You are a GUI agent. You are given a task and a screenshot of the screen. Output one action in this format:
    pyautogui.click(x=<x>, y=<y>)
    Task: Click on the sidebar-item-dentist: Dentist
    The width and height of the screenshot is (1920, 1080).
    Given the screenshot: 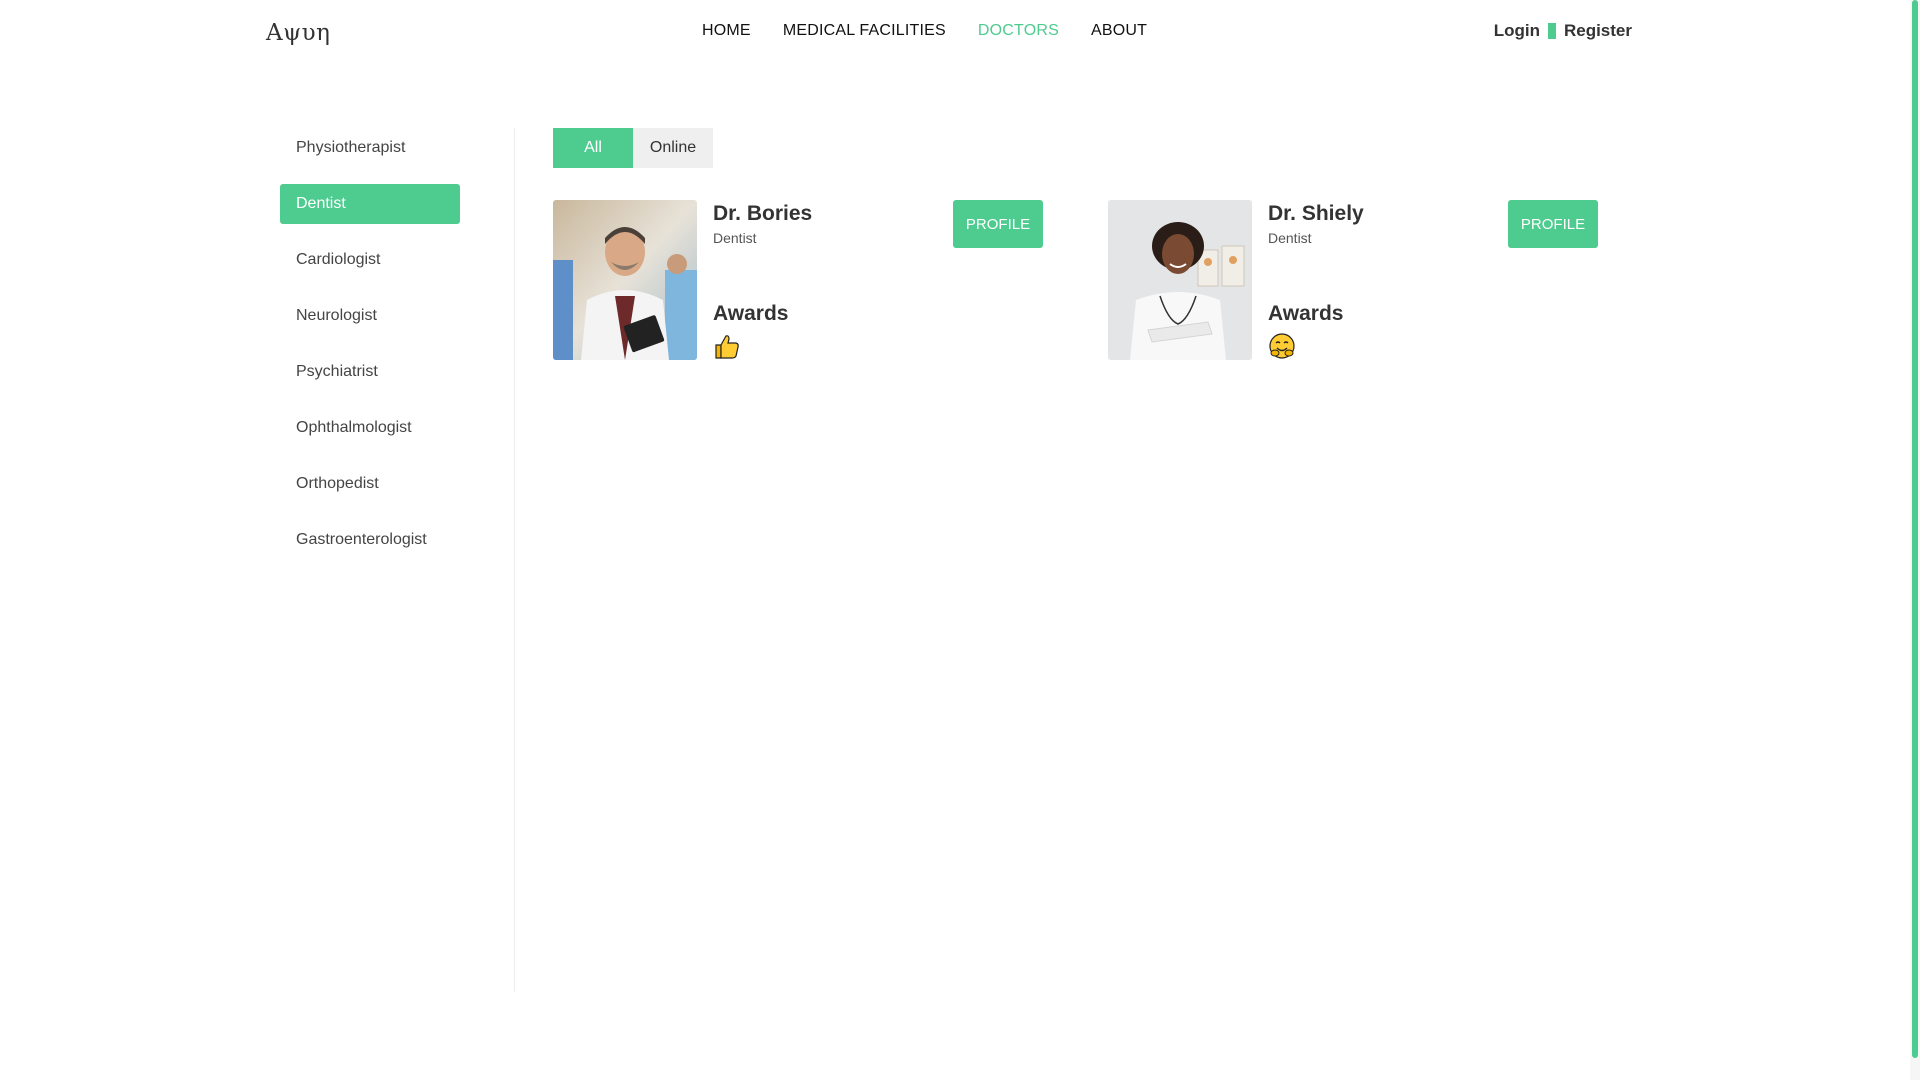 What is the action you would take?
    pyautogui.click(x=370, y=204)
    